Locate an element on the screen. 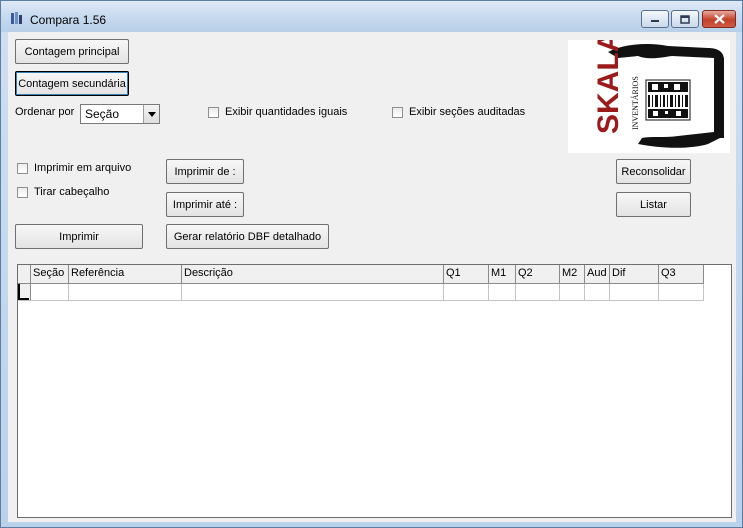  sort-select: Seção is located at coordinates (120, 114).